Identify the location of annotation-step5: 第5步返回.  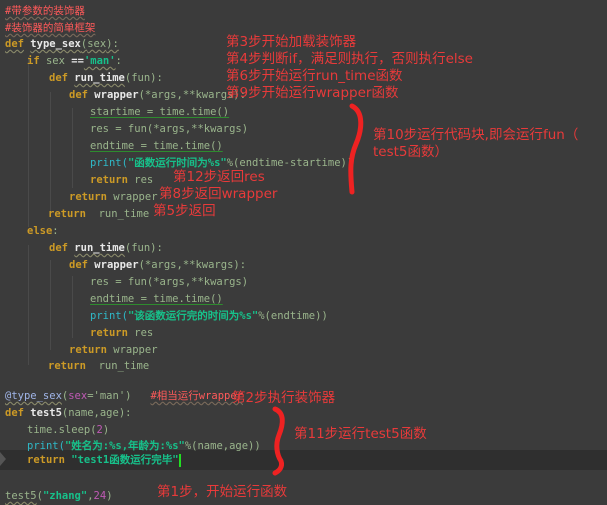
(184, 211).